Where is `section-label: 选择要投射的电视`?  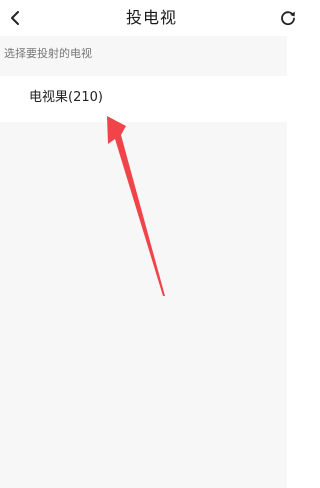
section-label: 选择要投射的电视 is located at coordinates (48, 53).